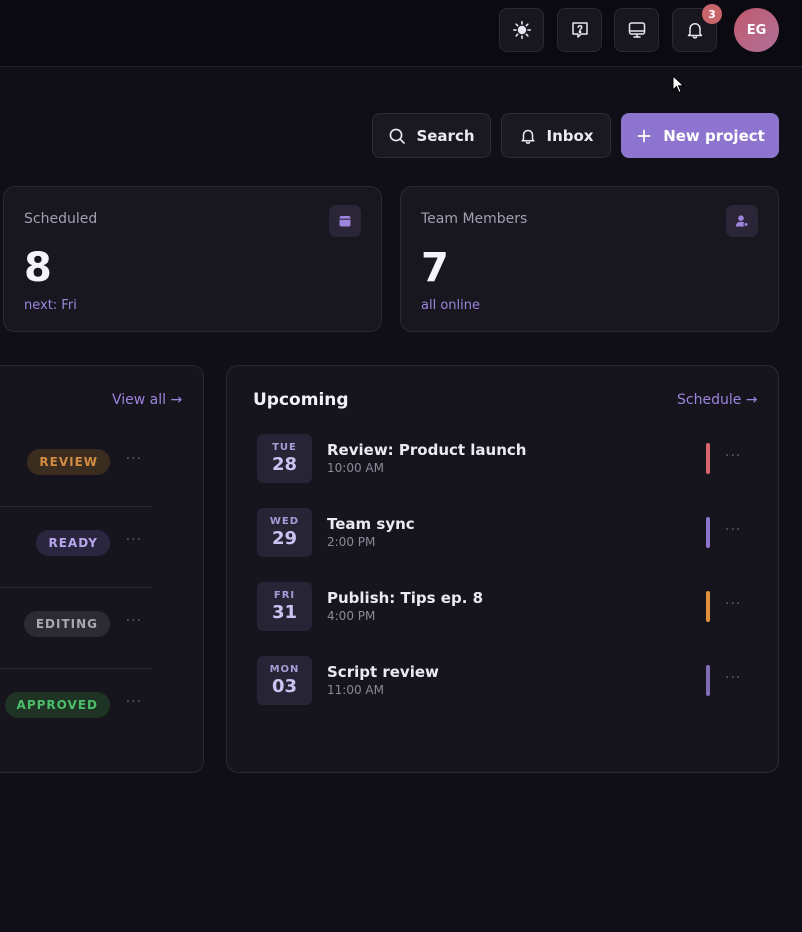 The height and width of the screenshot is (932, 802). I want to click on event-weekday: TUE, so click(284, 447).